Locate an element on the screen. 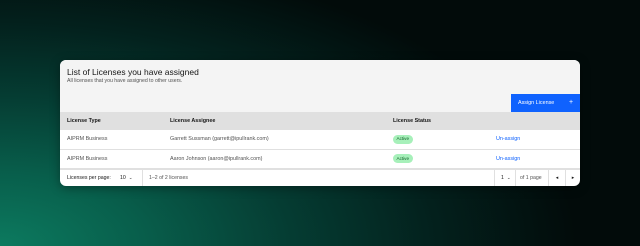  caret-left-icon: ◂ is located at coordinates (557, 178).